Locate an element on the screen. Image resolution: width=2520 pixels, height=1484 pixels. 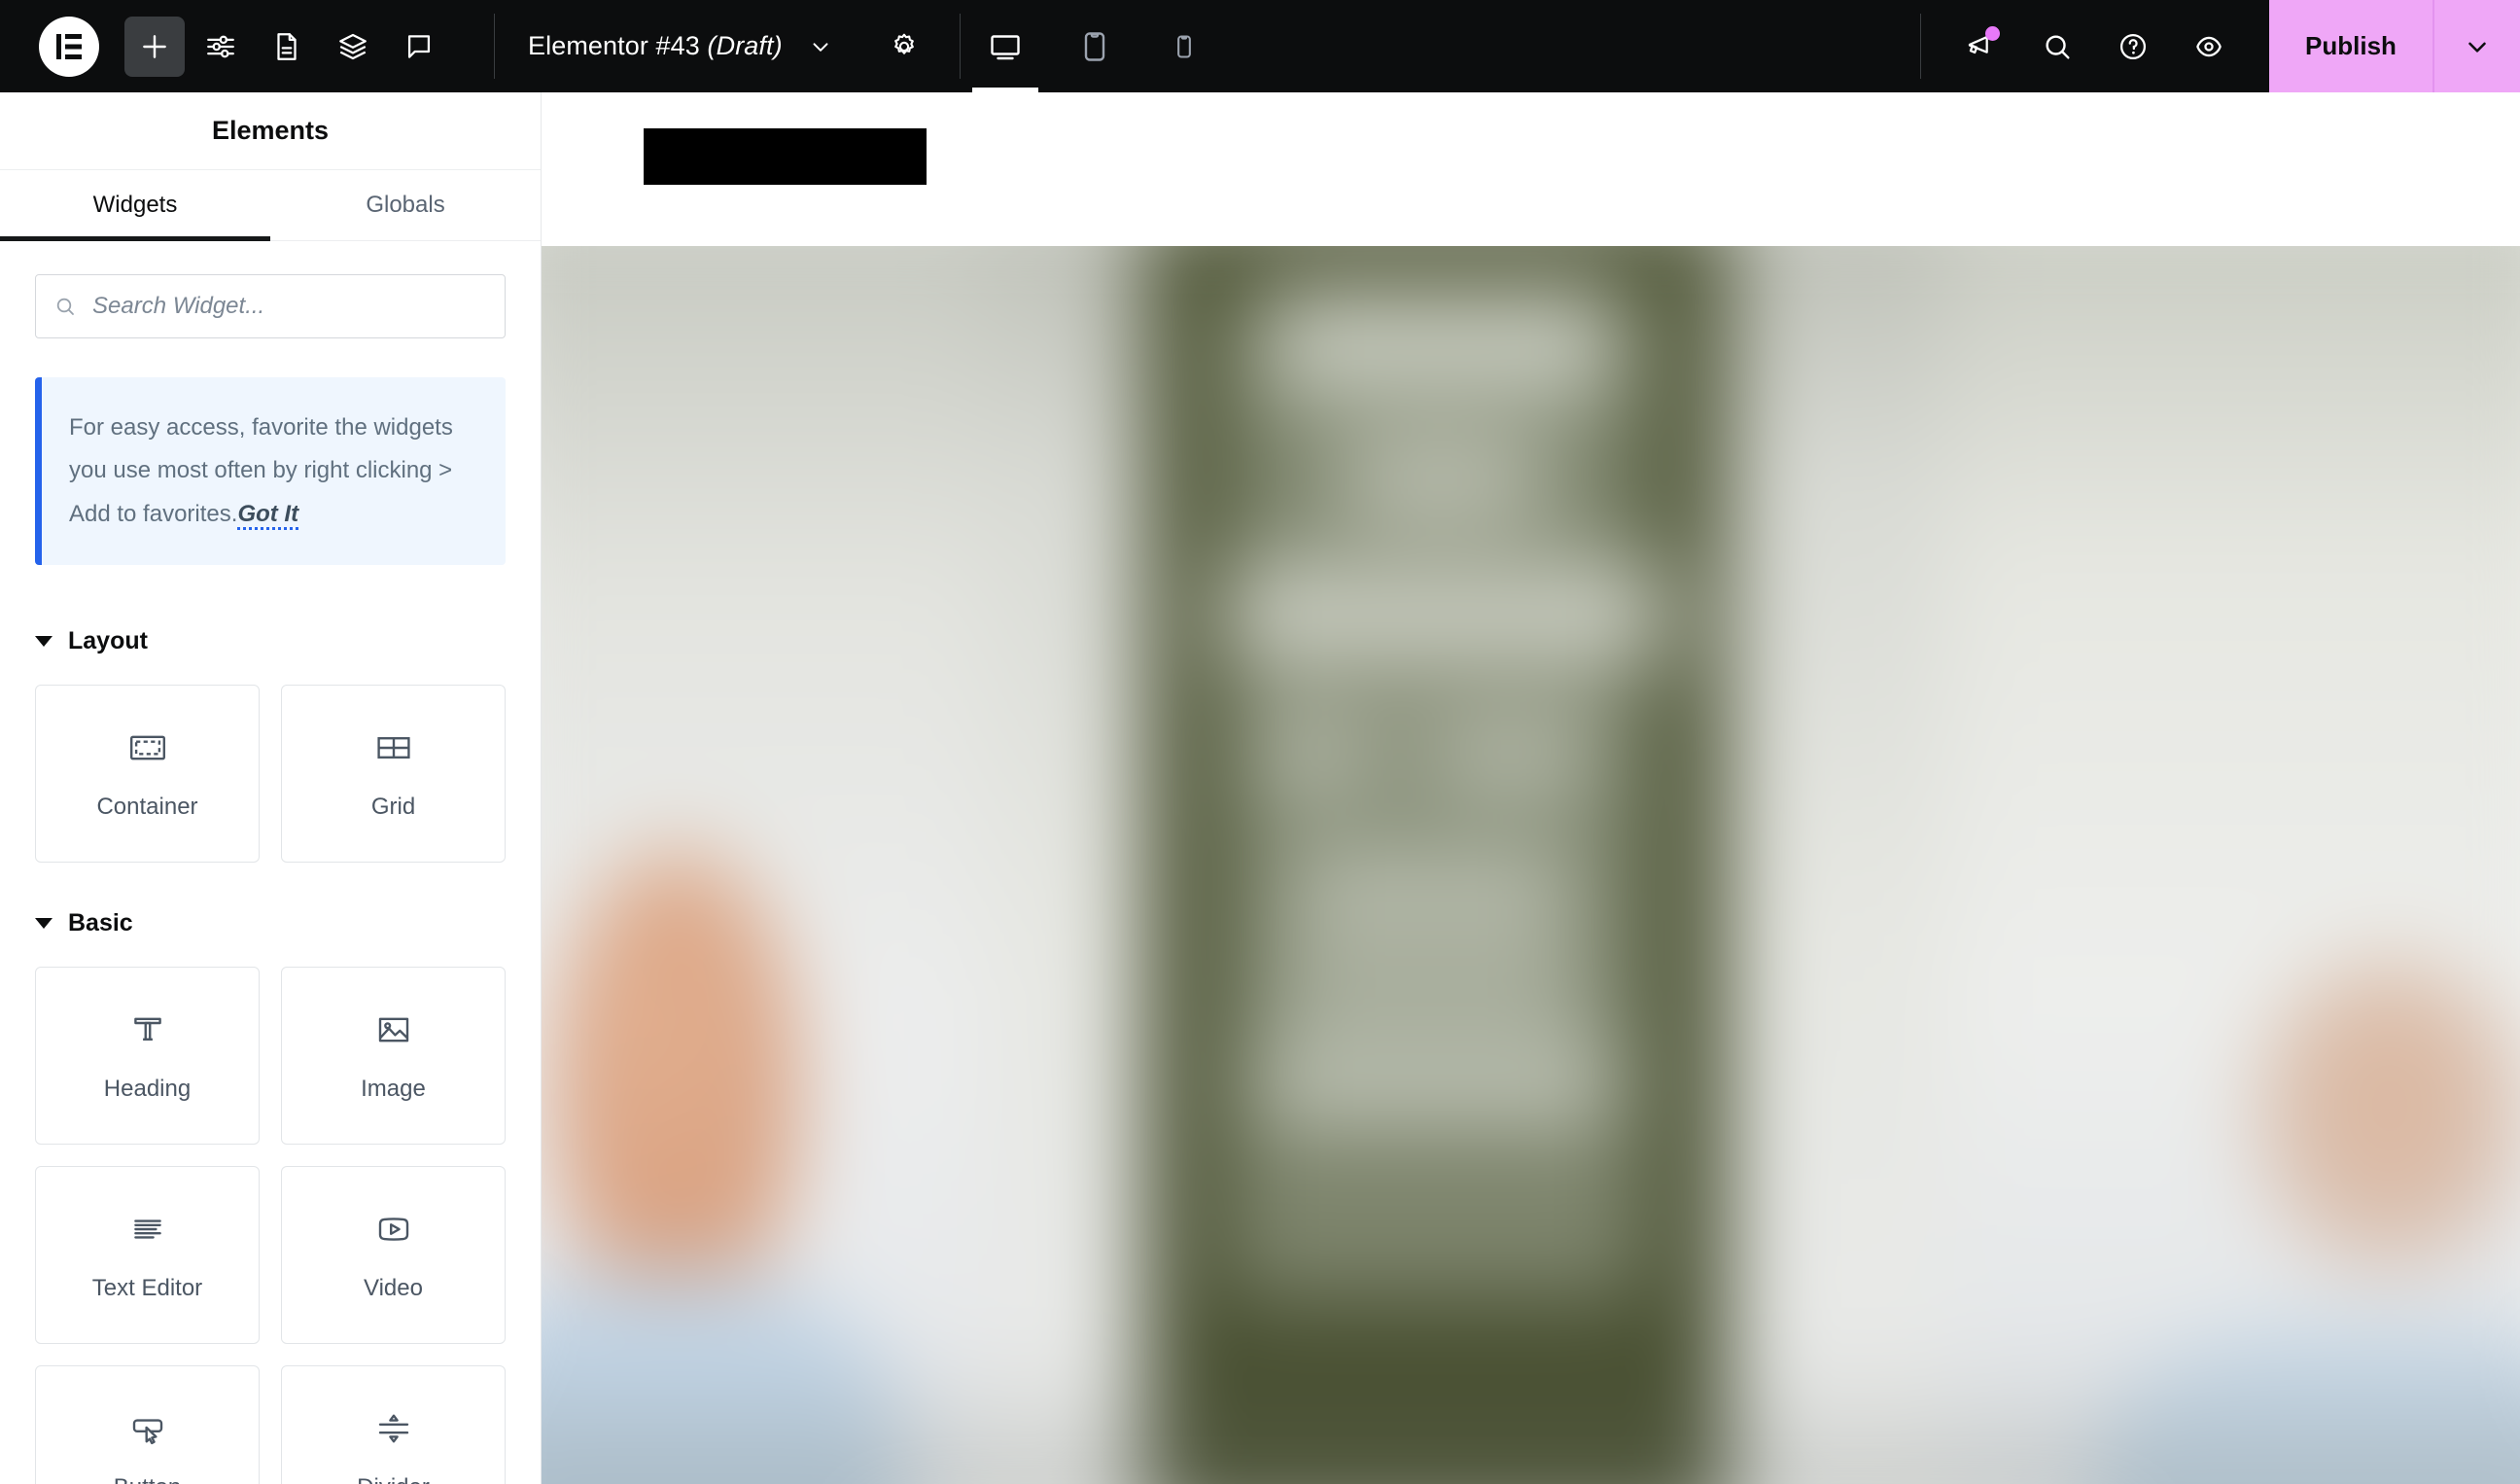
notes-button is located at coordinates (419, 47).